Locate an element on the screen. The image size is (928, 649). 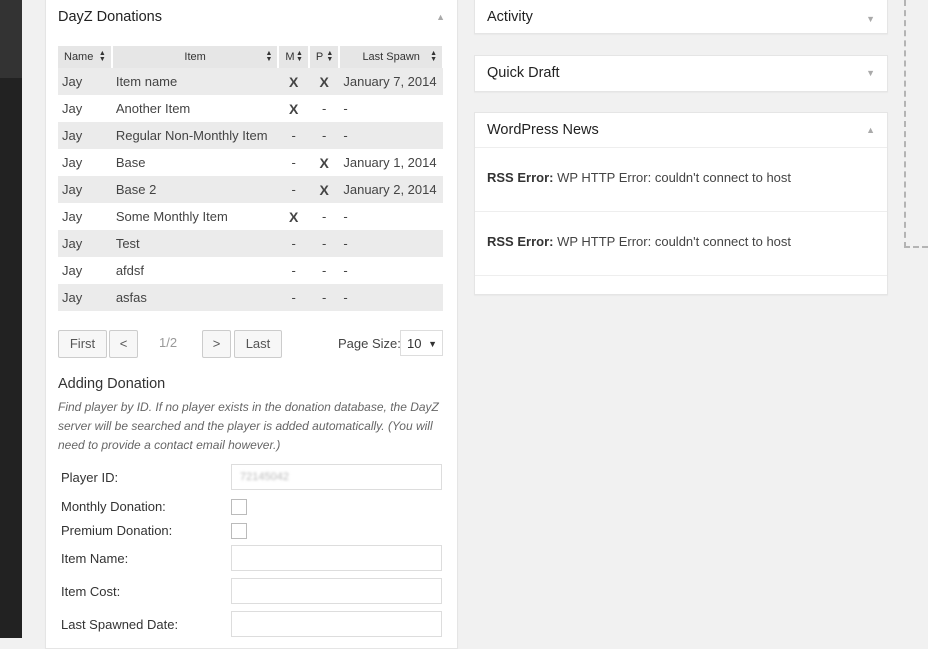
player-id-row: Player ID: 72145042 is located at coordinates (253, 478).